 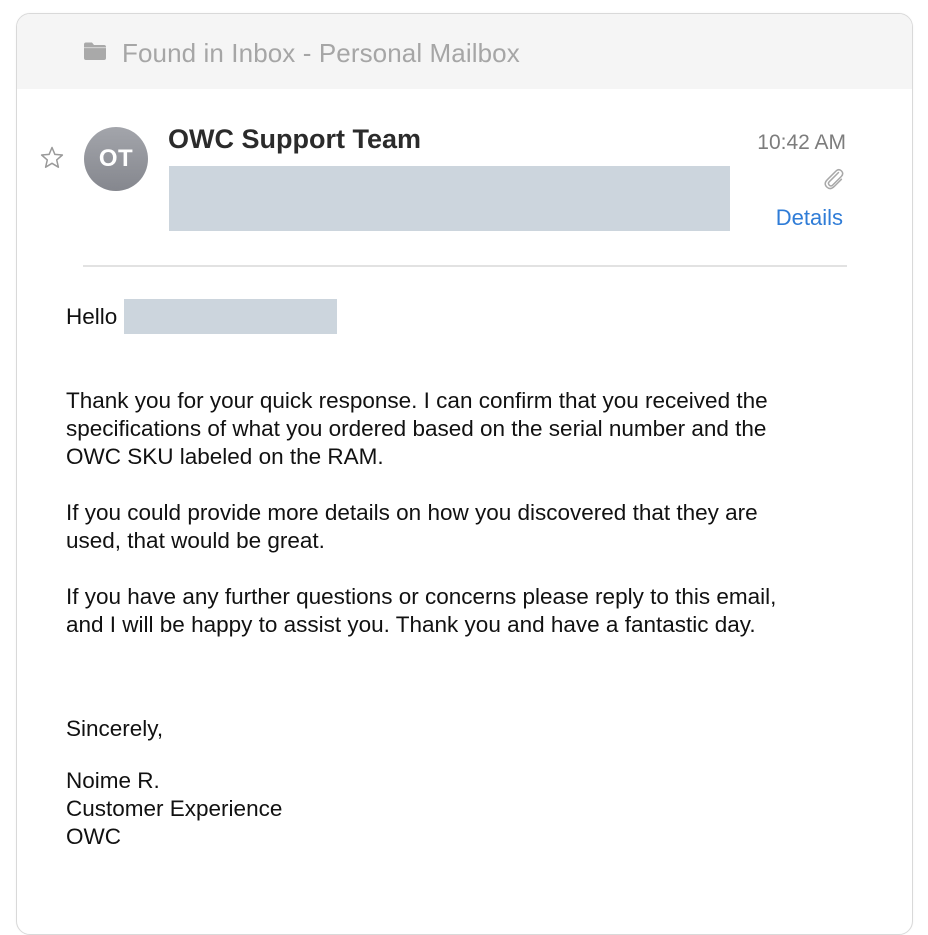 What do you see at coordinates (174, 808) in the screenshot?
I see `signature-title: Customer Experience` at bounding box center [174, 808].